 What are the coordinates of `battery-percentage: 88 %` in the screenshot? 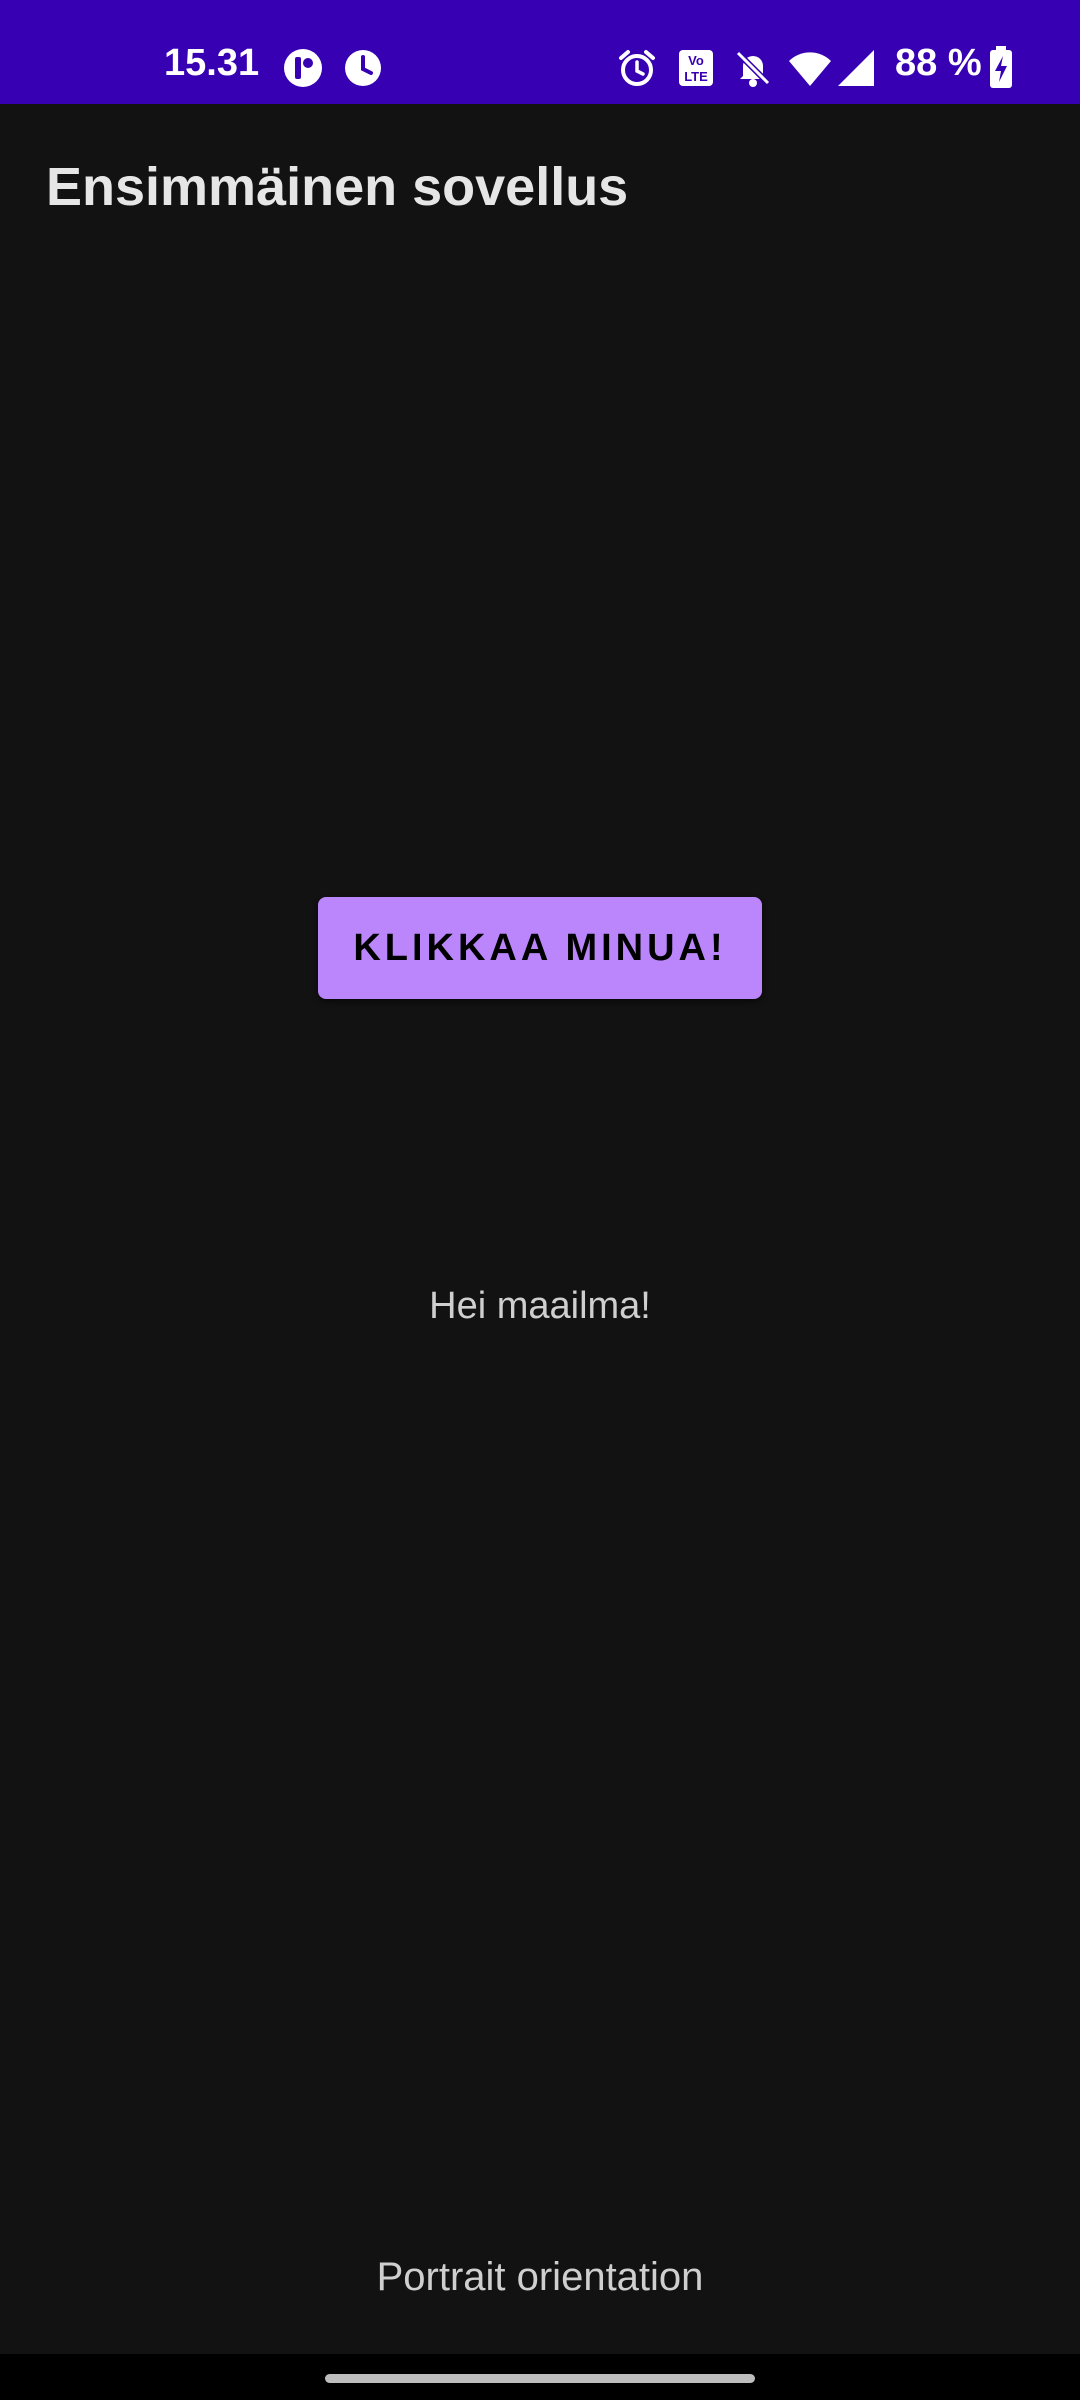 It's located at (938, 63).